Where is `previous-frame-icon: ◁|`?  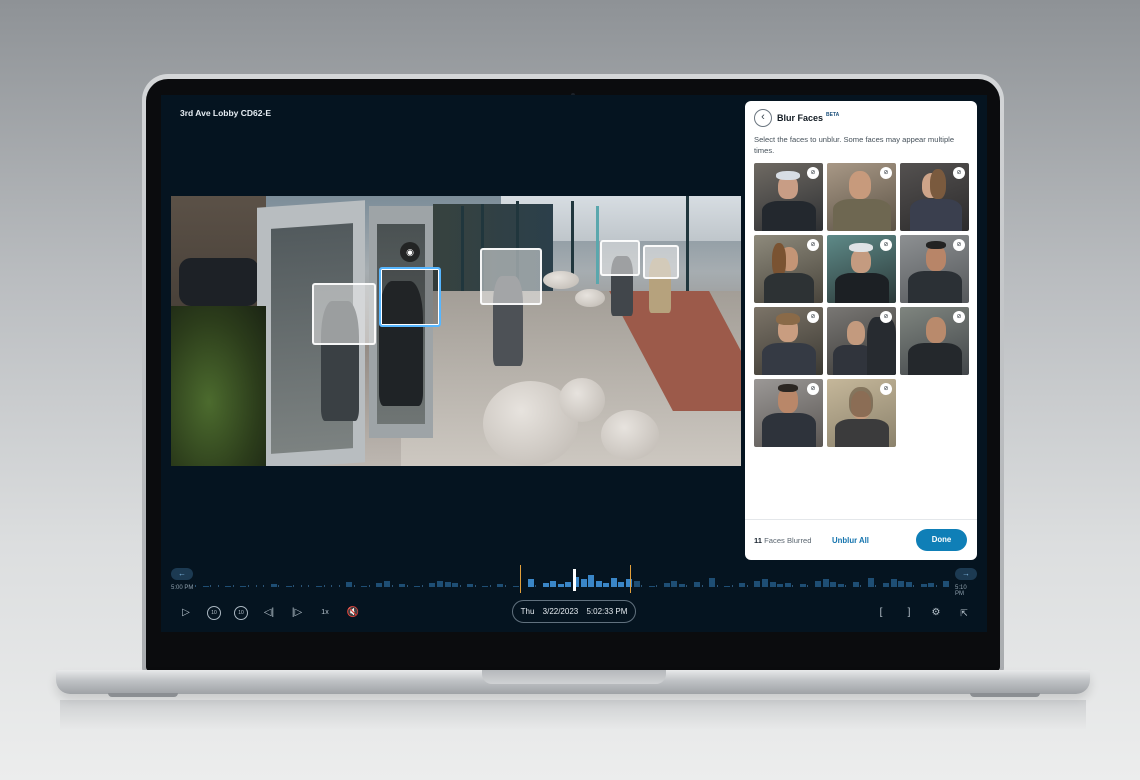
previous-frame-icon: ◁| is located at coordinates (269, 613).